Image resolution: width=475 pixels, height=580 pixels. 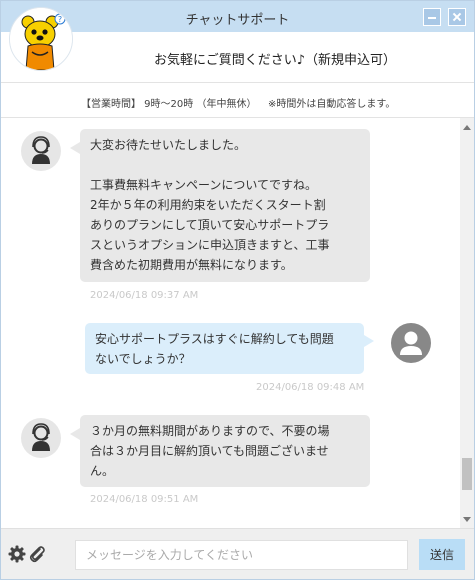 I want to click on business-hours: 【営業時間】 9時～20時 （年中無休）, so click(x=169, y=104).